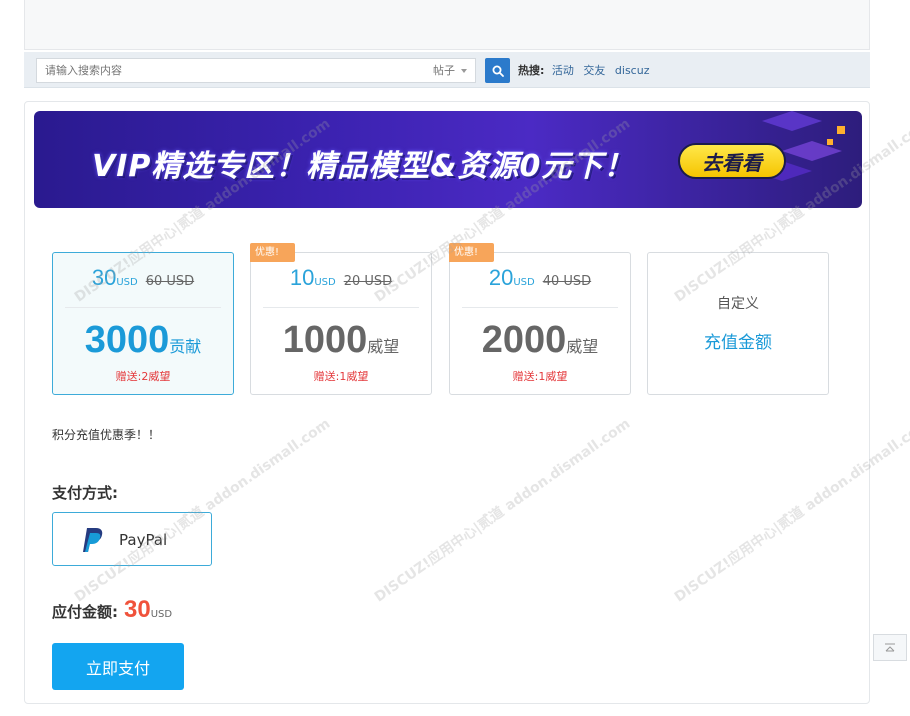  I want to click on package-amount-row: 2000威望, so click(540, 340).